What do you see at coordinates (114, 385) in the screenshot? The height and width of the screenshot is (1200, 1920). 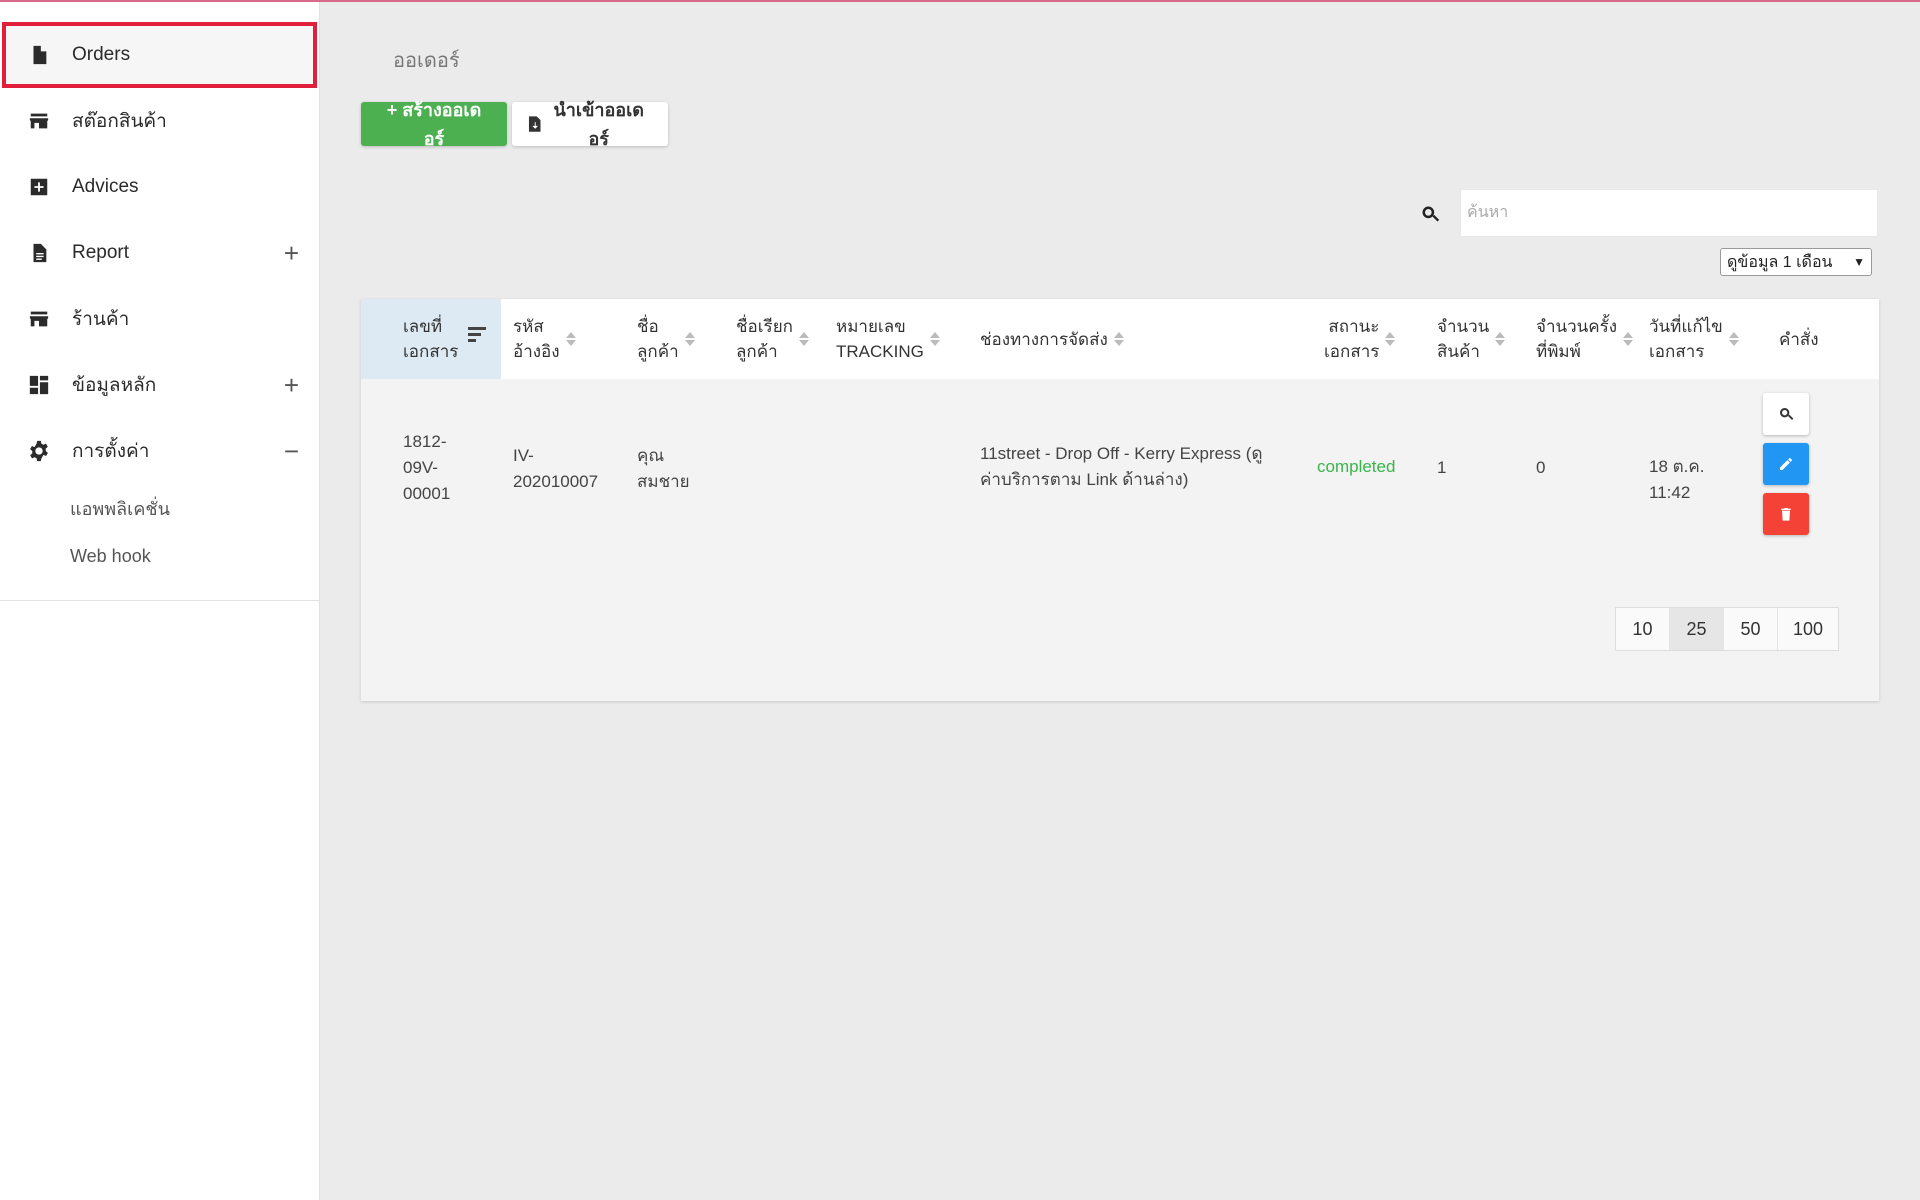 I see `sidebar-item-label: ข้อมูลหลัก` at bounding box center [114, 385].